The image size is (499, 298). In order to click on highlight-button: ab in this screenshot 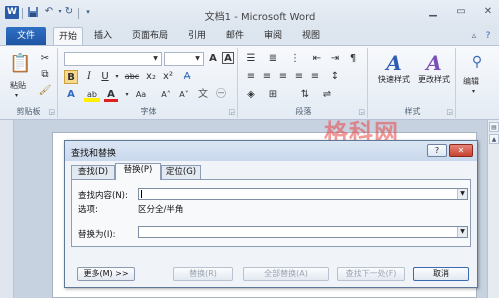, I will do `click(92, 95)`.